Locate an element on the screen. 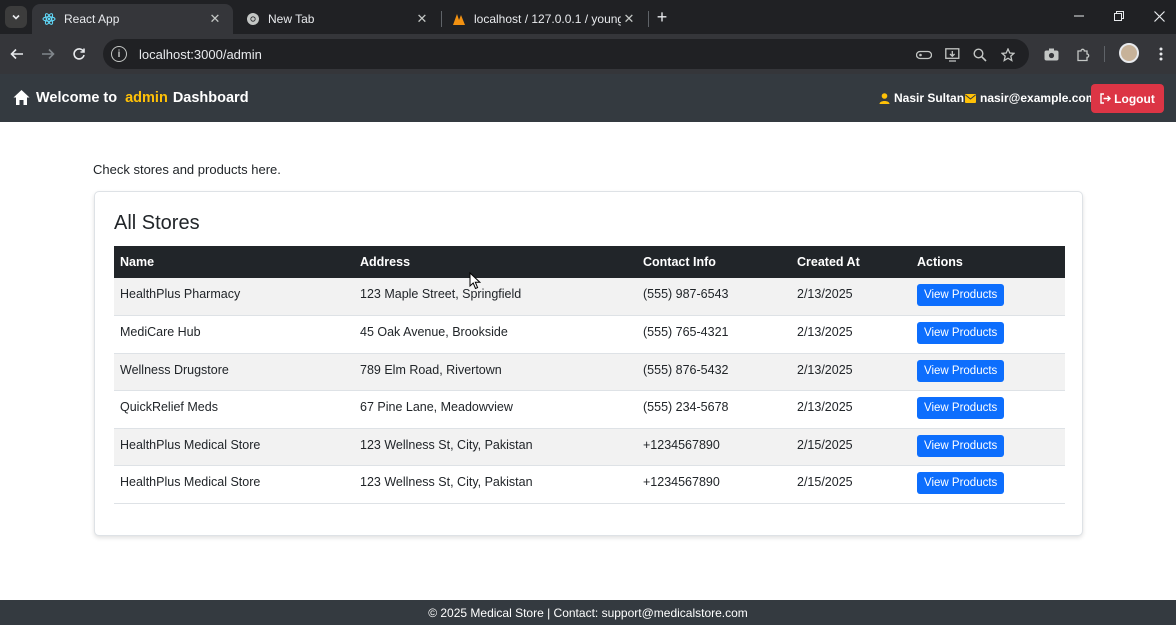 The width and height of the screenshot is (1176, 625). column-header-created: Created At is located at coordinates (828, 262).